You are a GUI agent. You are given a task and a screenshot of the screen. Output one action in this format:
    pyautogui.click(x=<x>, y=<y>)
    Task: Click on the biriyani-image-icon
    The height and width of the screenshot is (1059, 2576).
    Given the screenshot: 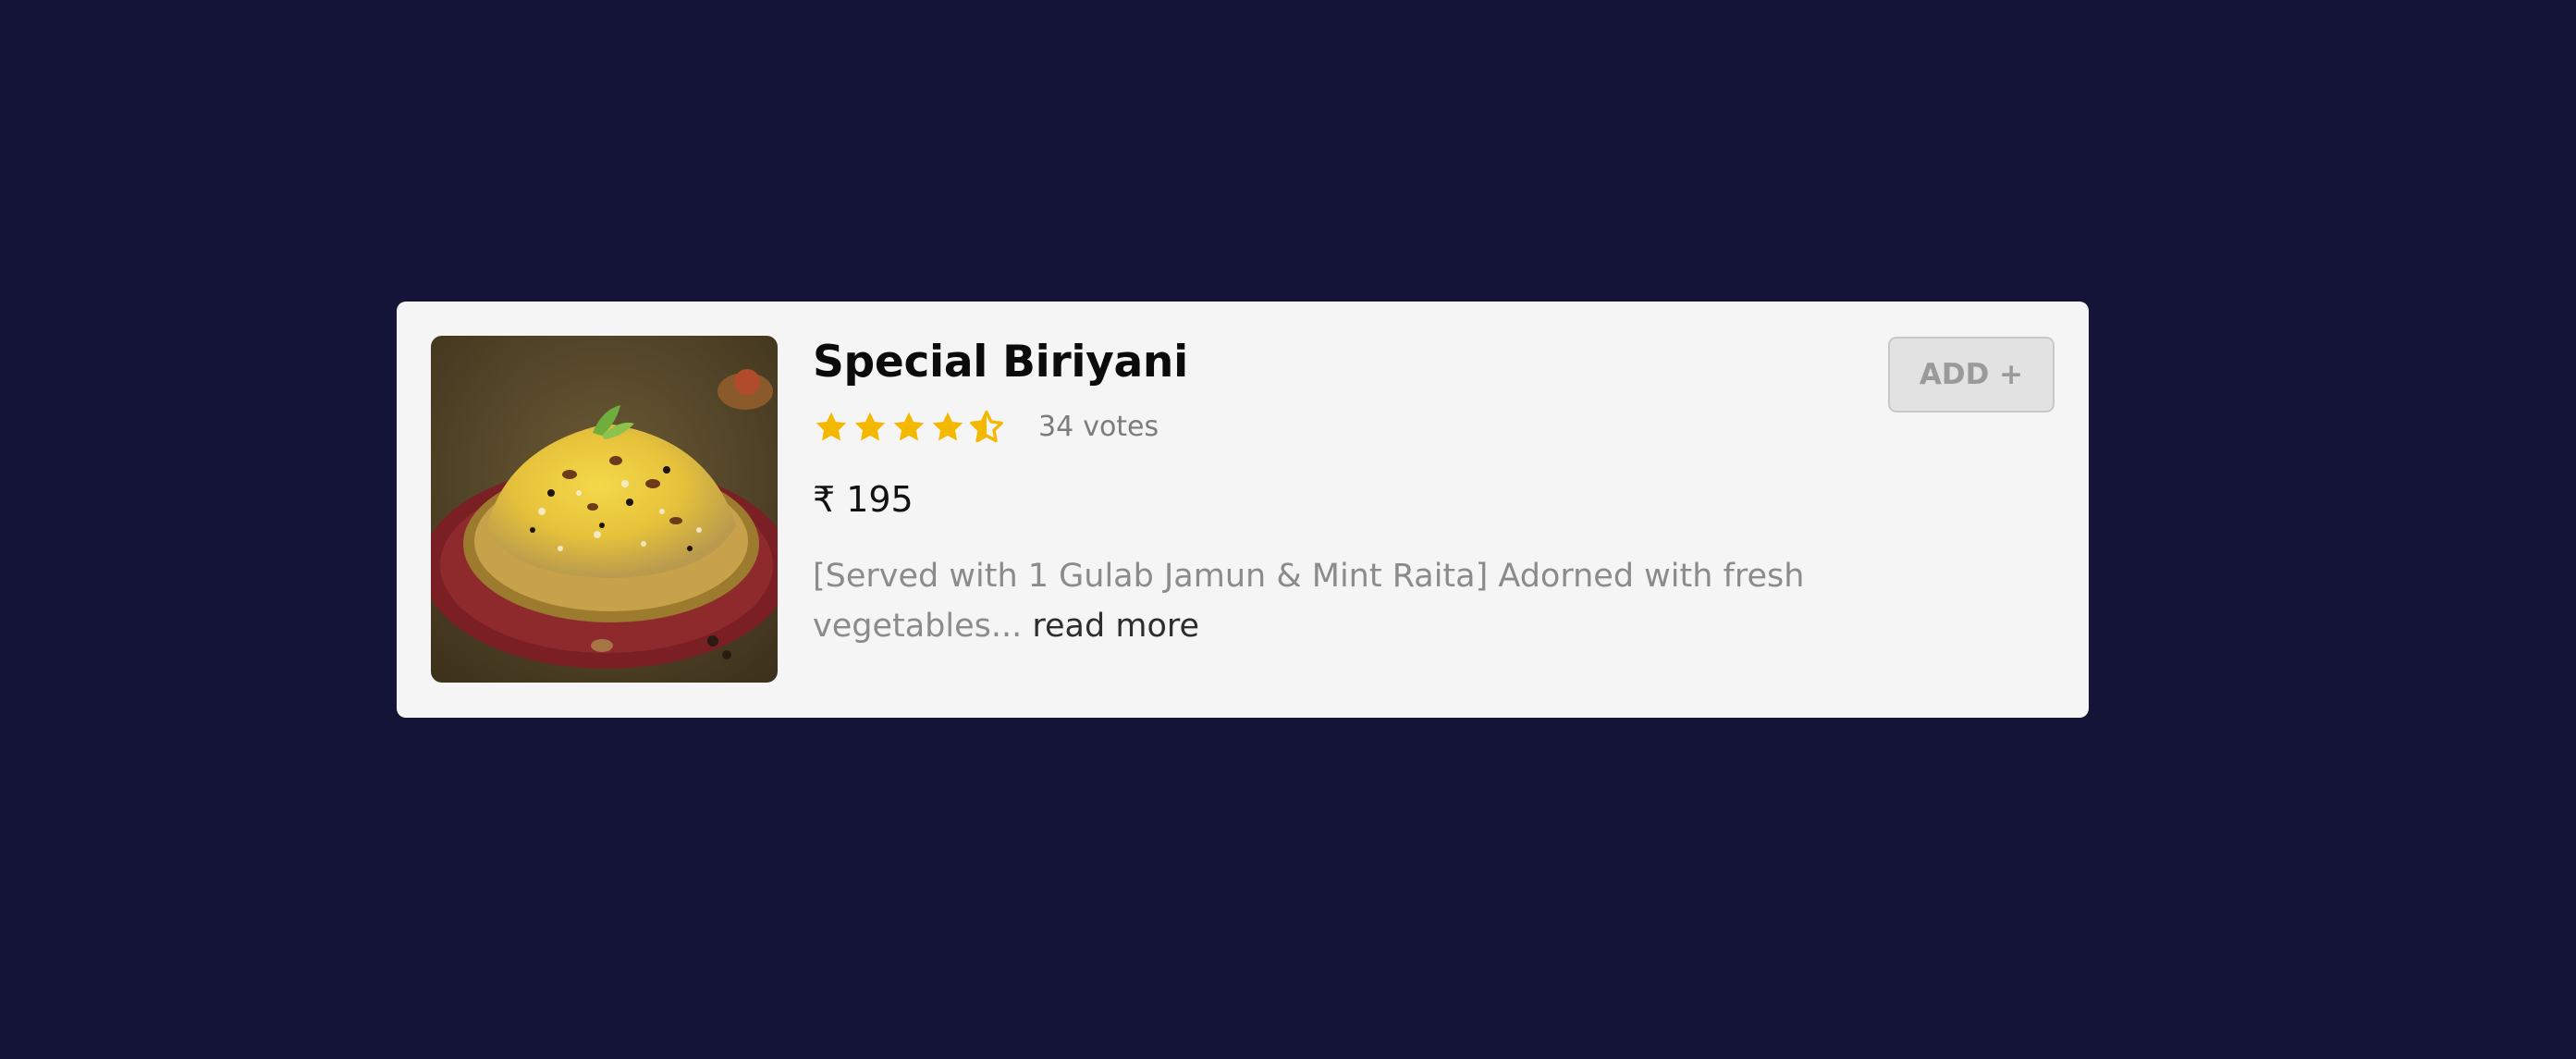 What is the action you would take?
    pyautogui.click(x=604, y=509)
    